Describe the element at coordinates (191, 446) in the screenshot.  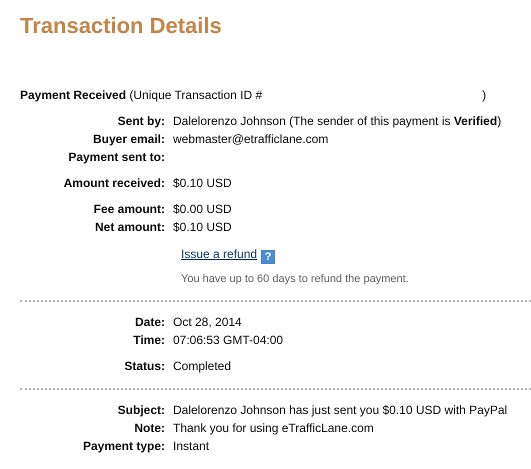
I see `field-value: Instant` at that location.